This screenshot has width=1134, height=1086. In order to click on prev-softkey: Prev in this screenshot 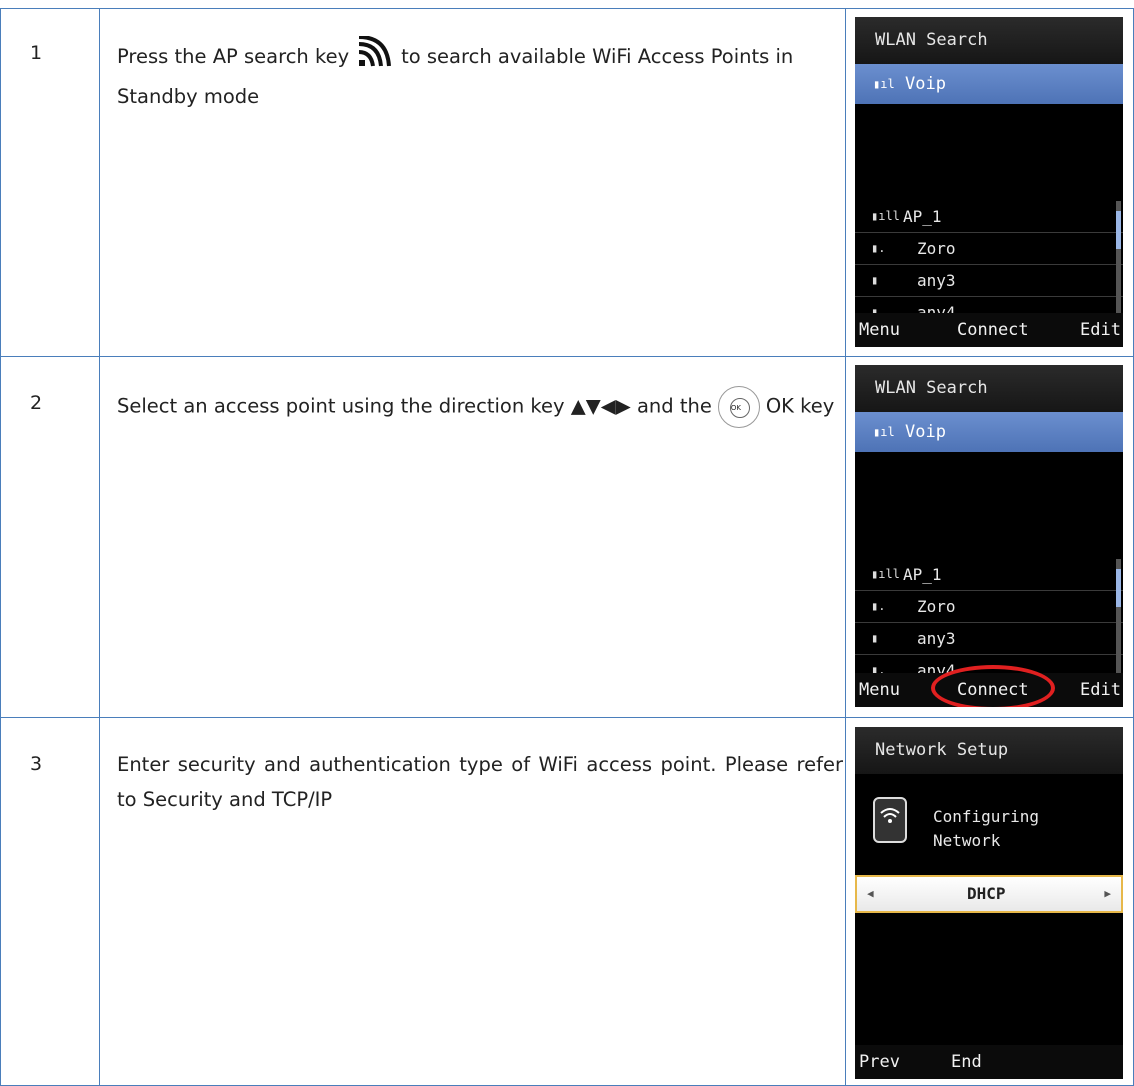, I will do `click(879, 1062)`.